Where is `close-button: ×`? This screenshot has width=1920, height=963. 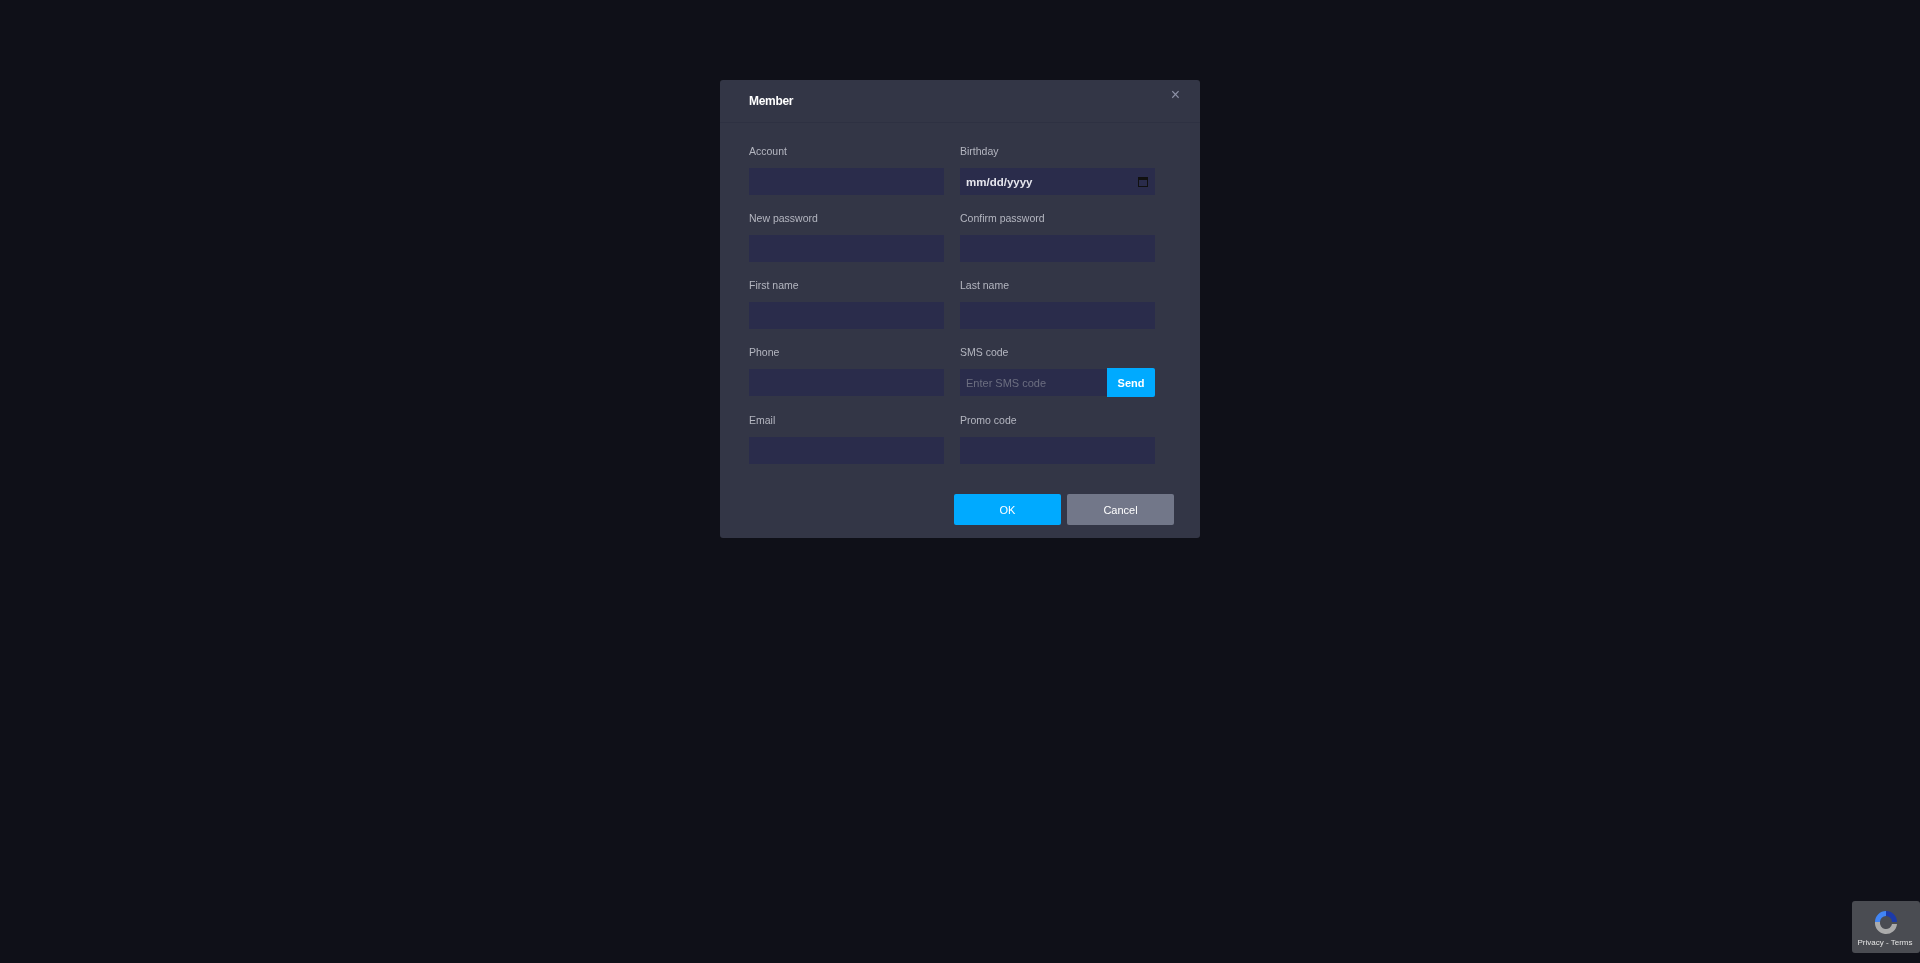 close-button: × is located at coordinates (1175, 95).